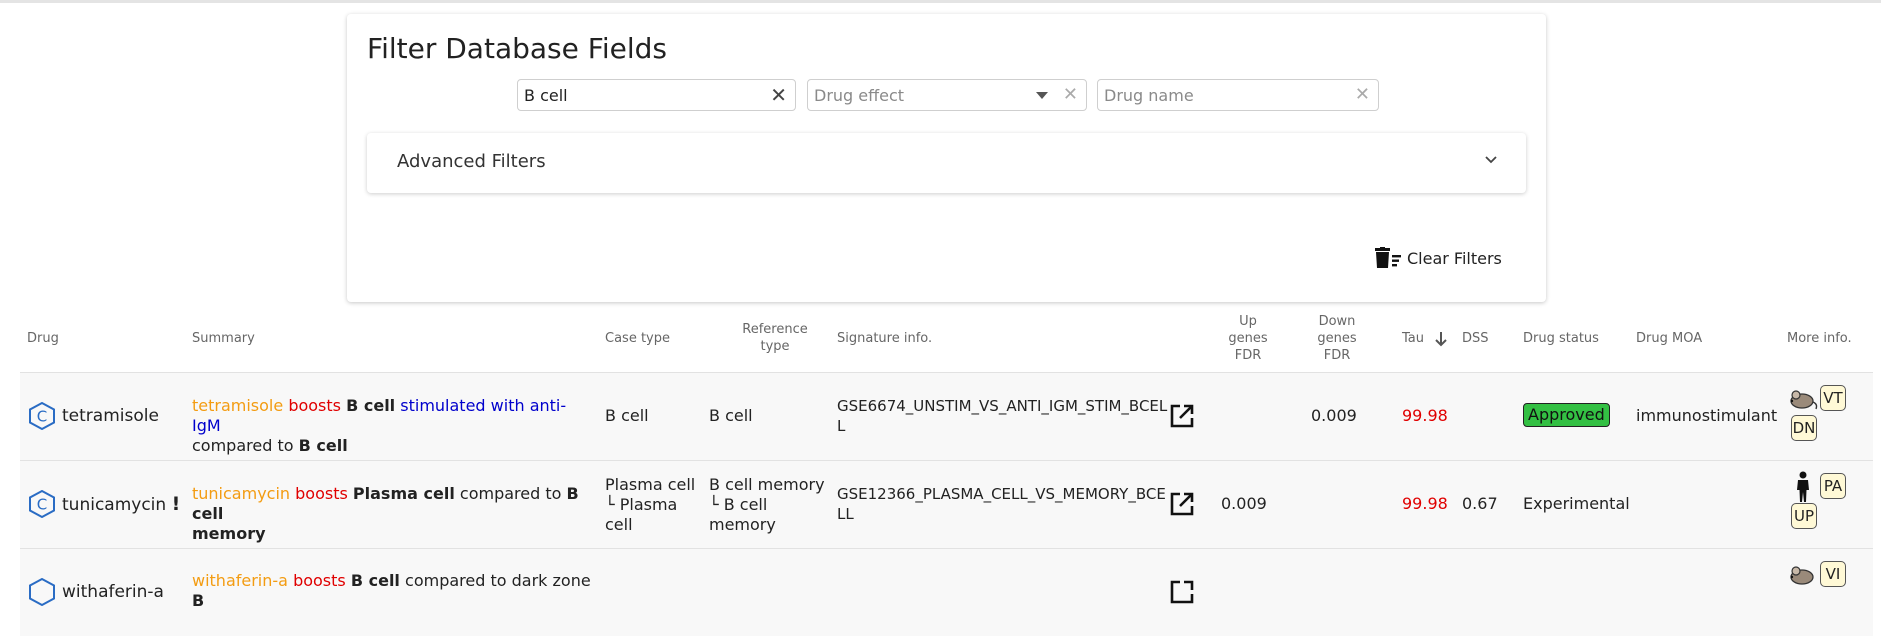  I want to click on header-dss: DSS, so click(1475, 338).